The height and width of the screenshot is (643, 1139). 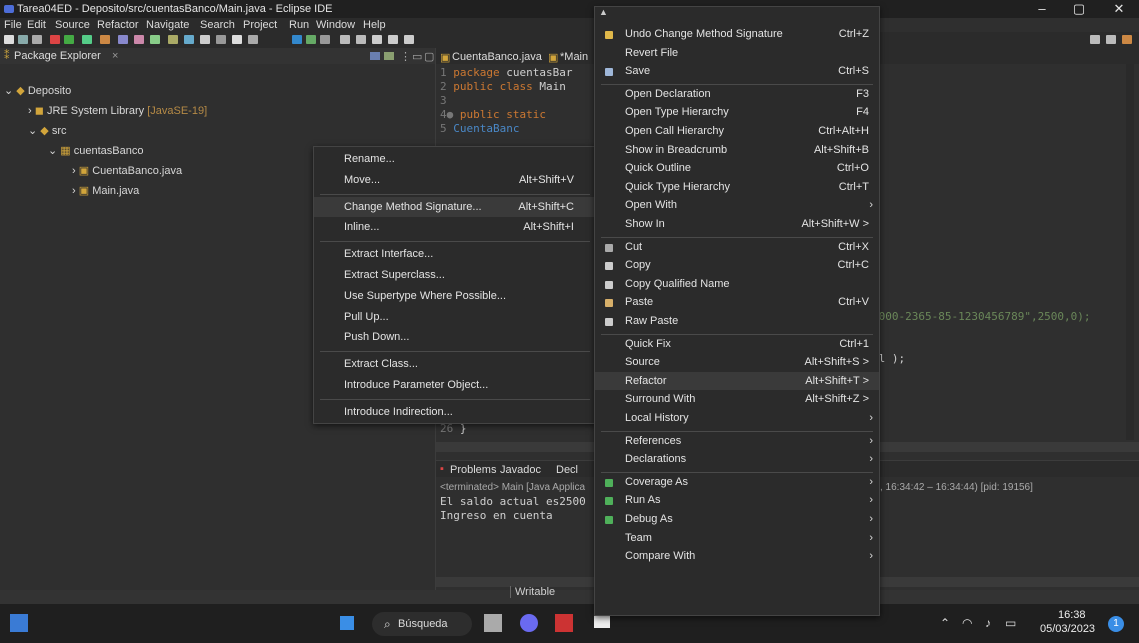 What do you see at coordinates (189, 39) in the screenshot?
I see `open-task-icon` at bounding box center [189, 39].